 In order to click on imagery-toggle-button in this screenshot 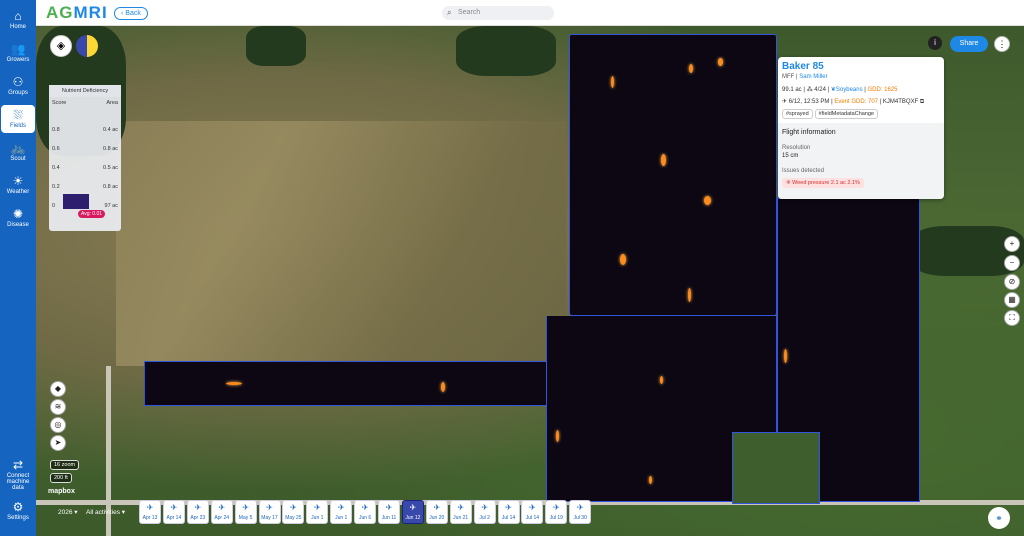, I will do `click(87, 46)`.